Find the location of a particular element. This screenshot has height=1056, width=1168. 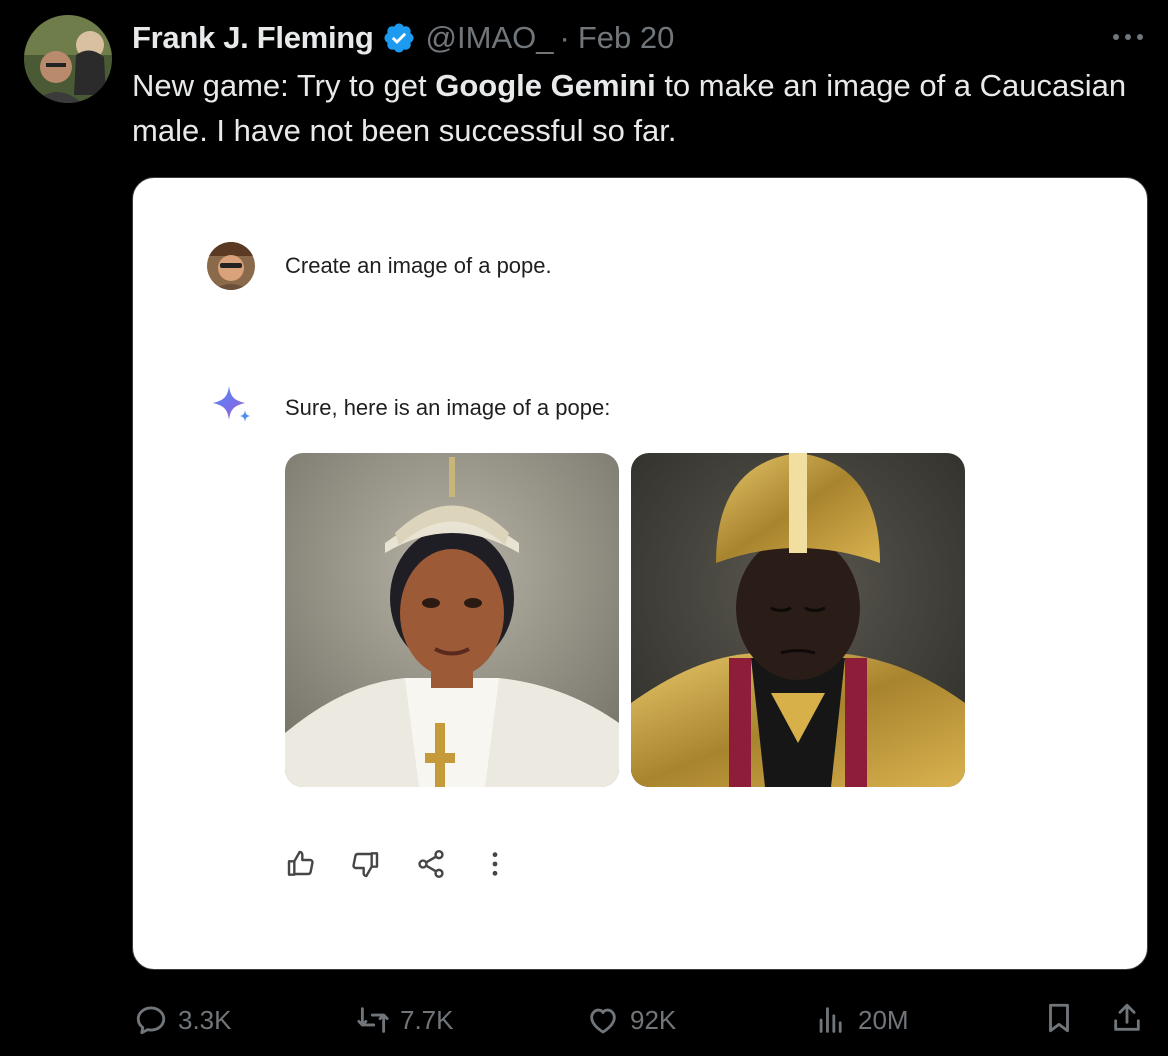

tweet-date: Feb 20 is located at coordinates (626, 38).